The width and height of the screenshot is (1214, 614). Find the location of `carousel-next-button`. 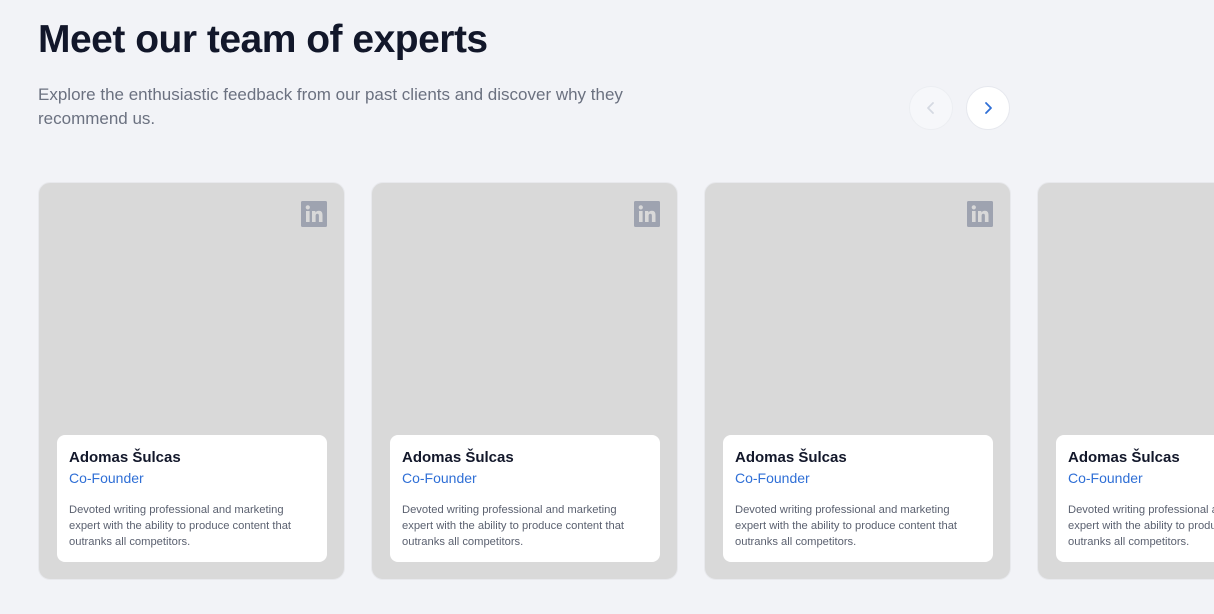

carousel-next-button is located at coordinates (988, 108).